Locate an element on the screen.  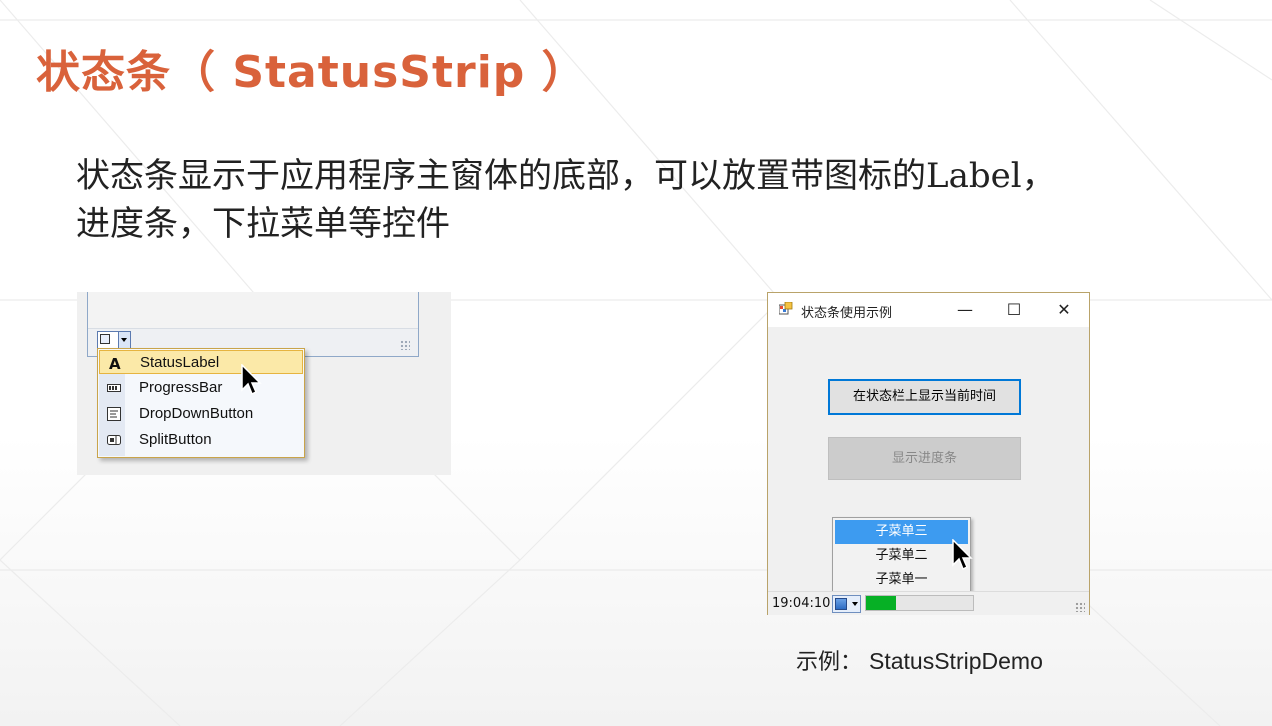
menu-item-statuslabel: A StatusLabel is located at coordinates (201, 362).